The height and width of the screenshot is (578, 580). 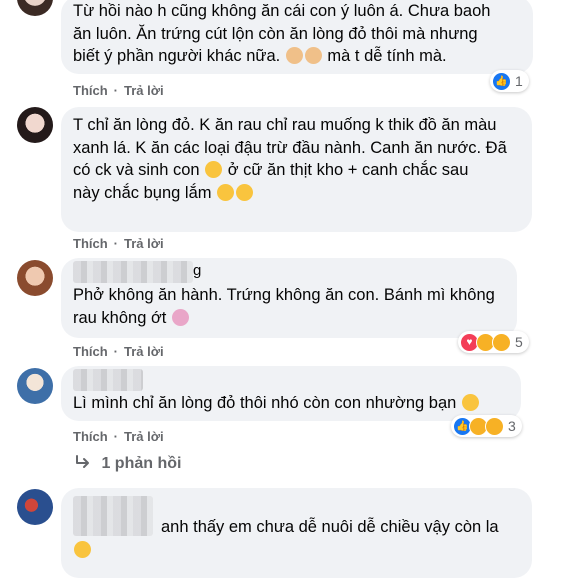 I want to click on comment-text: rau không ớt, so click(x=120, y=317).